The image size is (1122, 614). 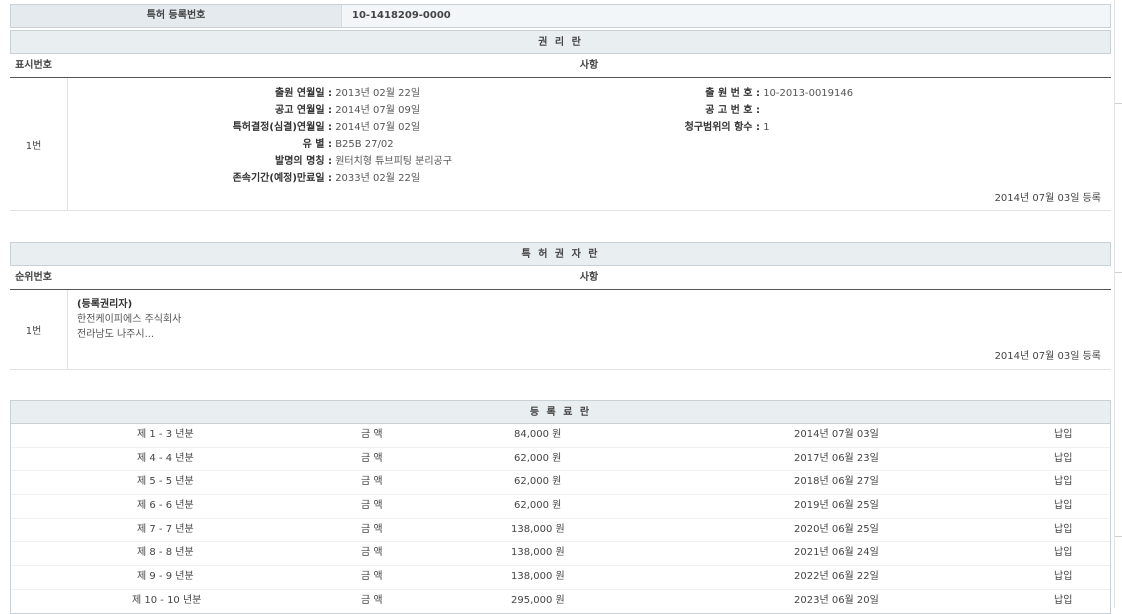 What do you see at coordinates (165, 577) in the screenshot?
I see `fee-period: 제 9 - 9 년분` at bounding box center [165, 577].